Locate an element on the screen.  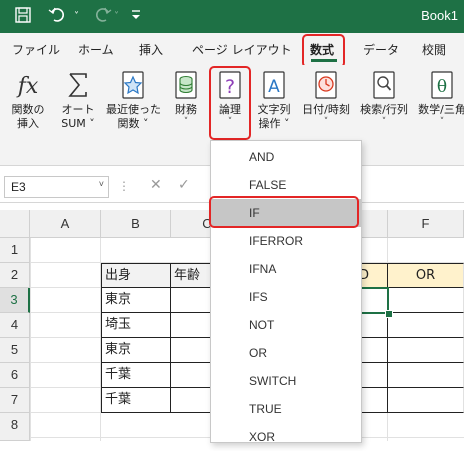
theta-book-icon: θ is located at coordinates (442, 85).